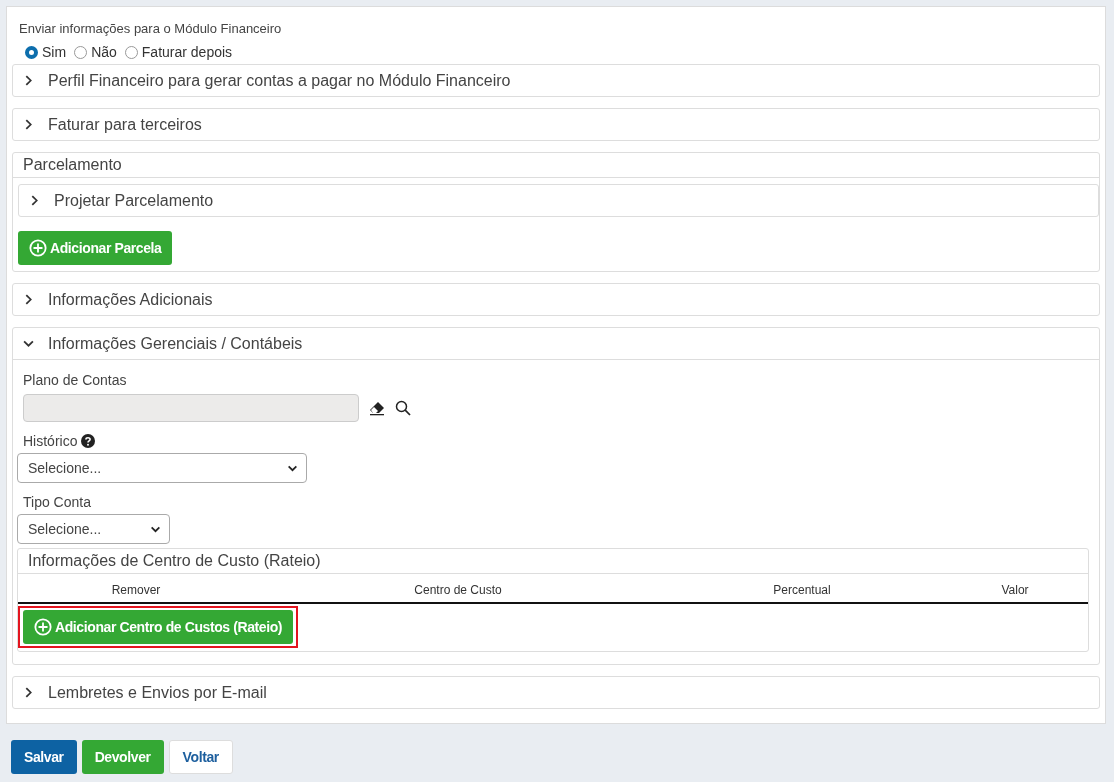 This screenshot has height=782, width=1114. What do you see at coordinates (200, 757) in the screenshot?
I see `back-button: Voltar` at bounding box center [200, 757].